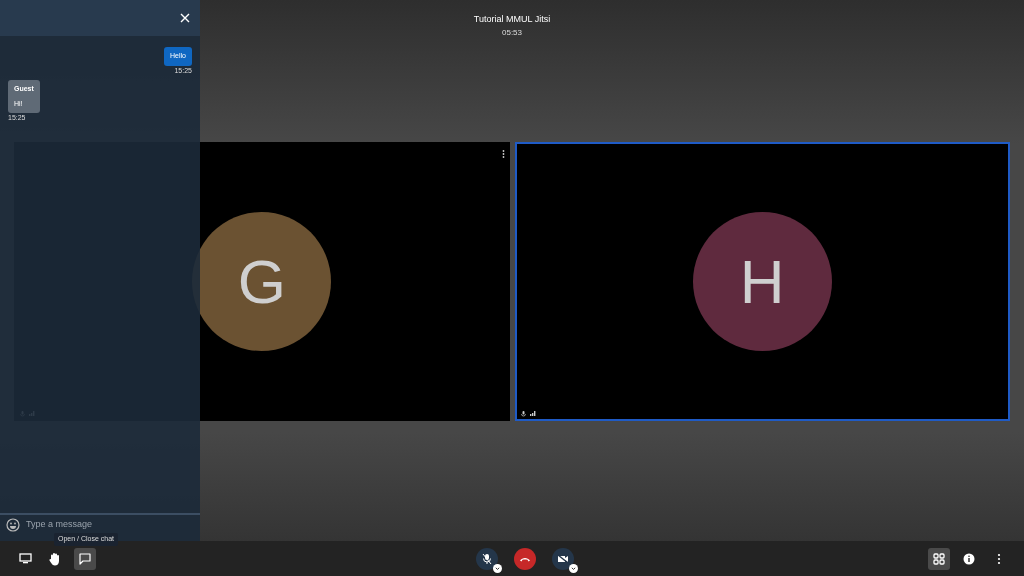 This screenshot has width=1024, height=576. Describe the element at coordinates (512, 19) in the screenshot. I see `meeting-title: Tutorial MMUL Jitsi` at that location.